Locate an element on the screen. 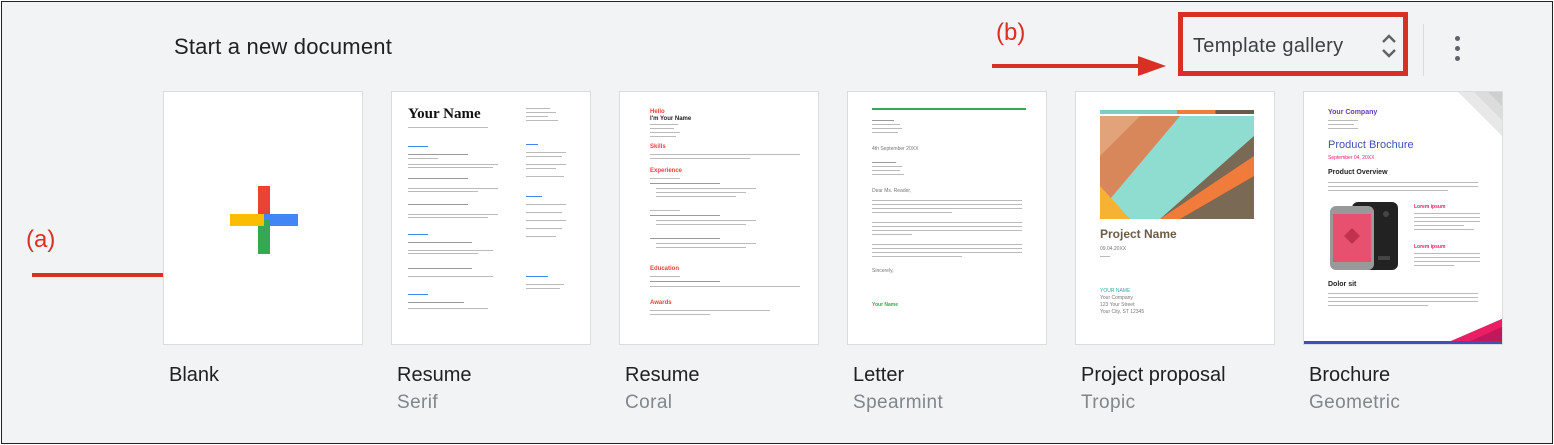  template-name: Brochure is located at coordinates (1350, 375).